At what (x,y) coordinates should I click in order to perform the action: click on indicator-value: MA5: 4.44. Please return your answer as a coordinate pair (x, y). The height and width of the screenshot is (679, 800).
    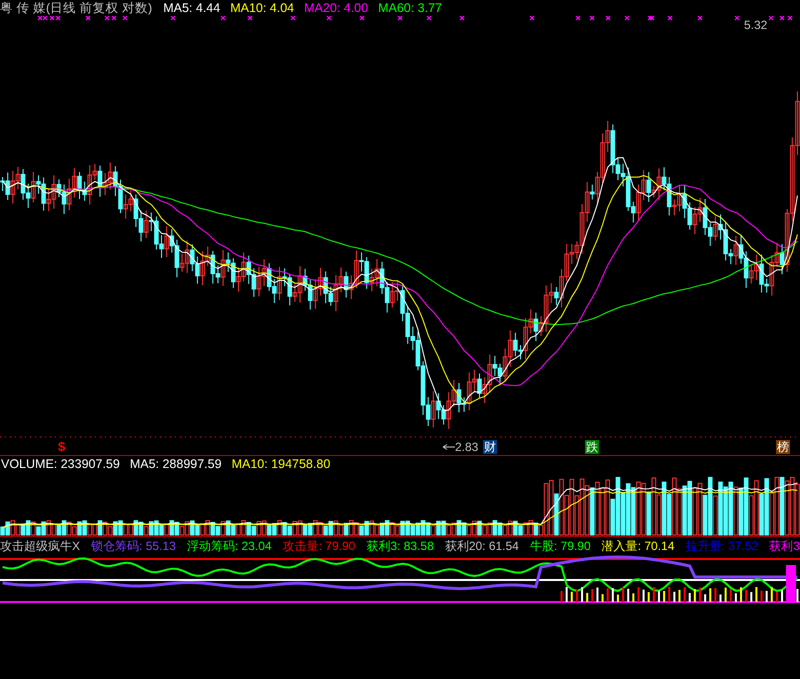
    Looking at the image, I should click on (191, 8).